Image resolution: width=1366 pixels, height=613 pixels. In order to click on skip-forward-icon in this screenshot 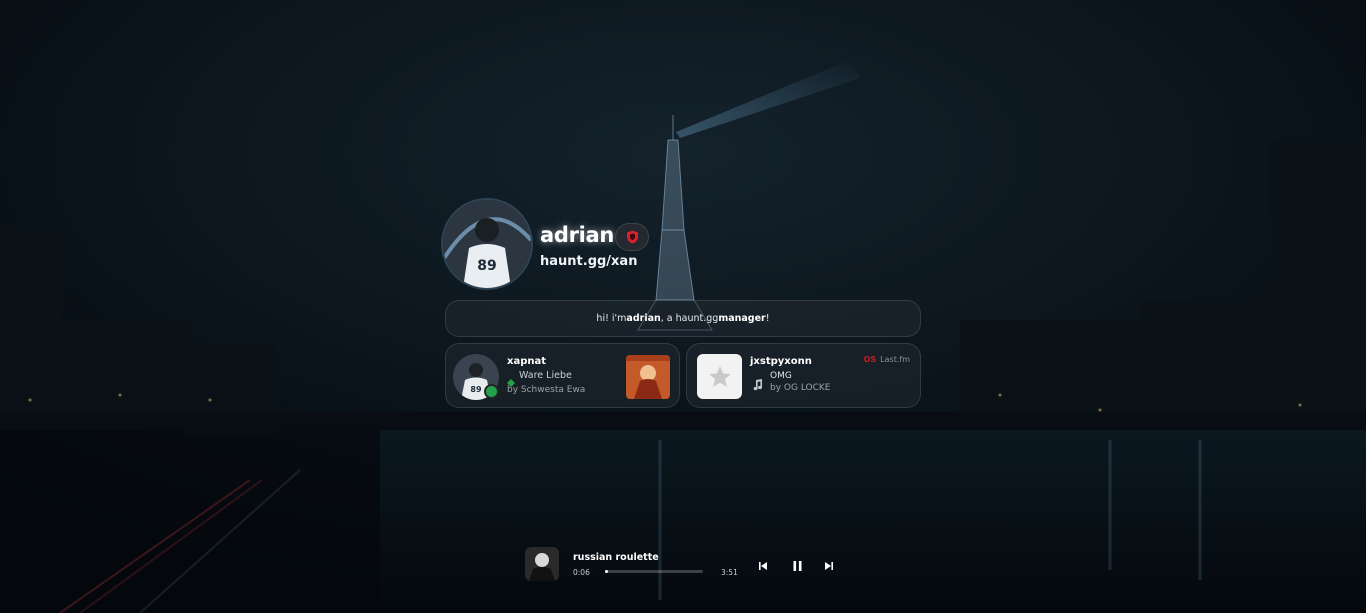, I will do `click(829, 566)`.